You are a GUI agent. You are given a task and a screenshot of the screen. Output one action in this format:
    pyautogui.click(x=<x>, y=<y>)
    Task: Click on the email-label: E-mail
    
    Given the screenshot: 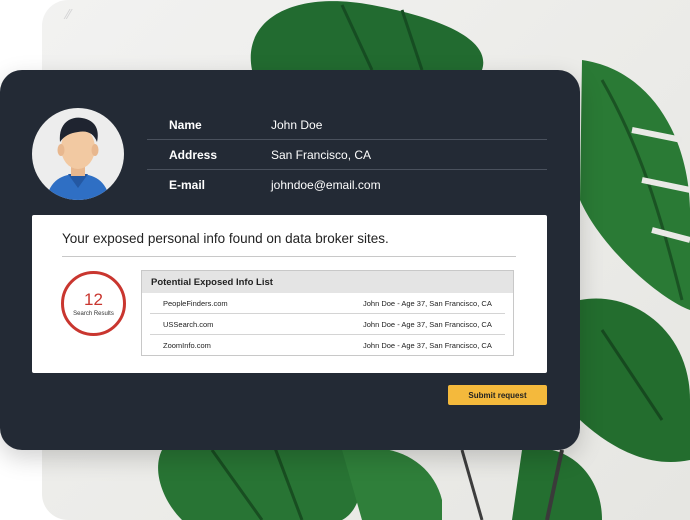 What is the action you would take?
    pyautogui.click(x=187, y=185)
    